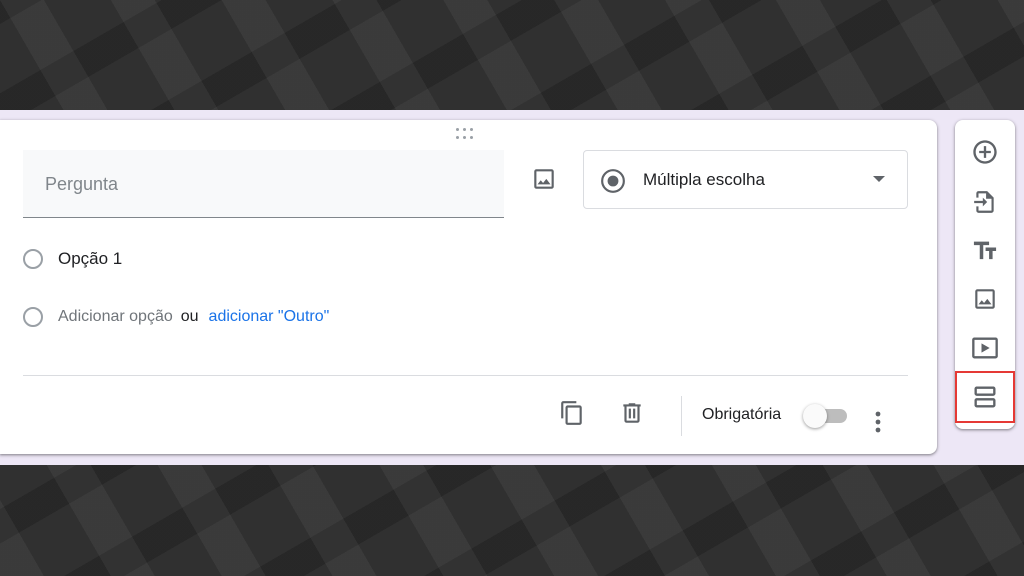  I want to click on option-label: Opção 1, so click(90, 259).